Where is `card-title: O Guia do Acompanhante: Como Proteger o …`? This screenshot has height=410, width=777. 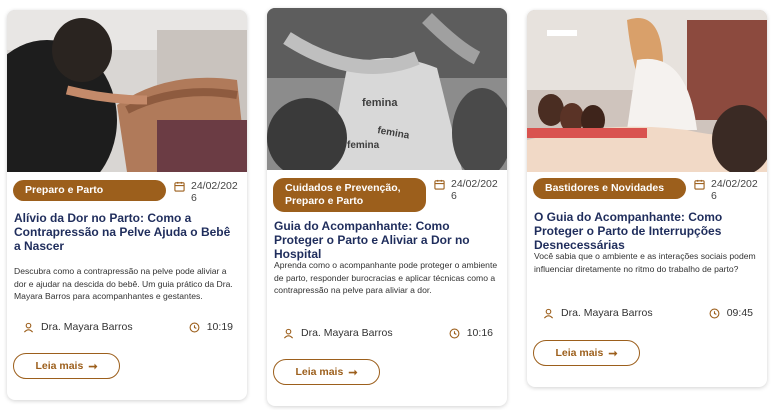
card-title: O Guia do Acompanhante: Como Proteger o … is located at coordinates (646, 231).